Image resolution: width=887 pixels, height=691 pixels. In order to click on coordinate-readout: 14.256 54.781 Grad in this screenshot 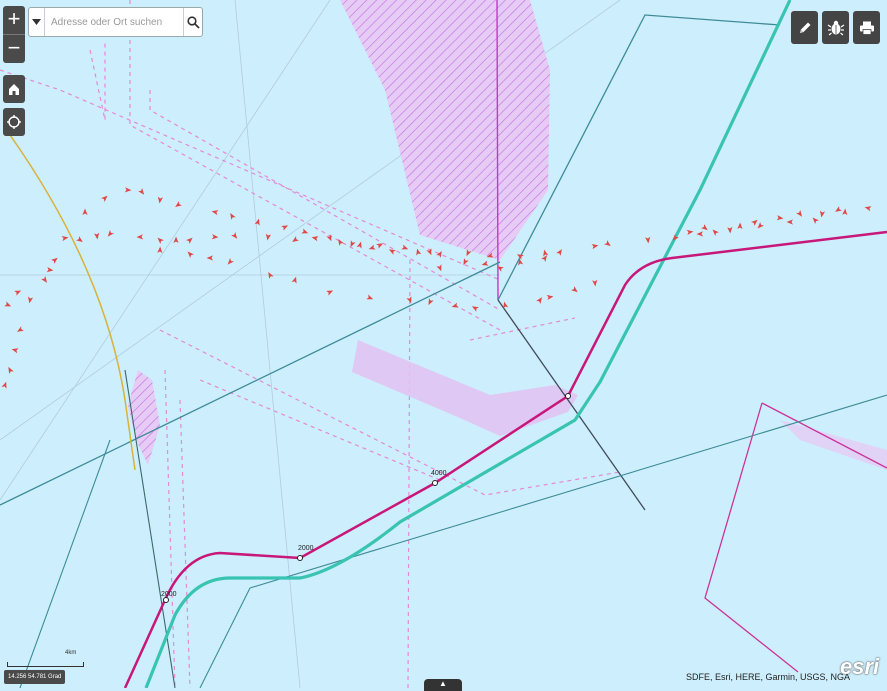, I will do `click(35, 677)`.